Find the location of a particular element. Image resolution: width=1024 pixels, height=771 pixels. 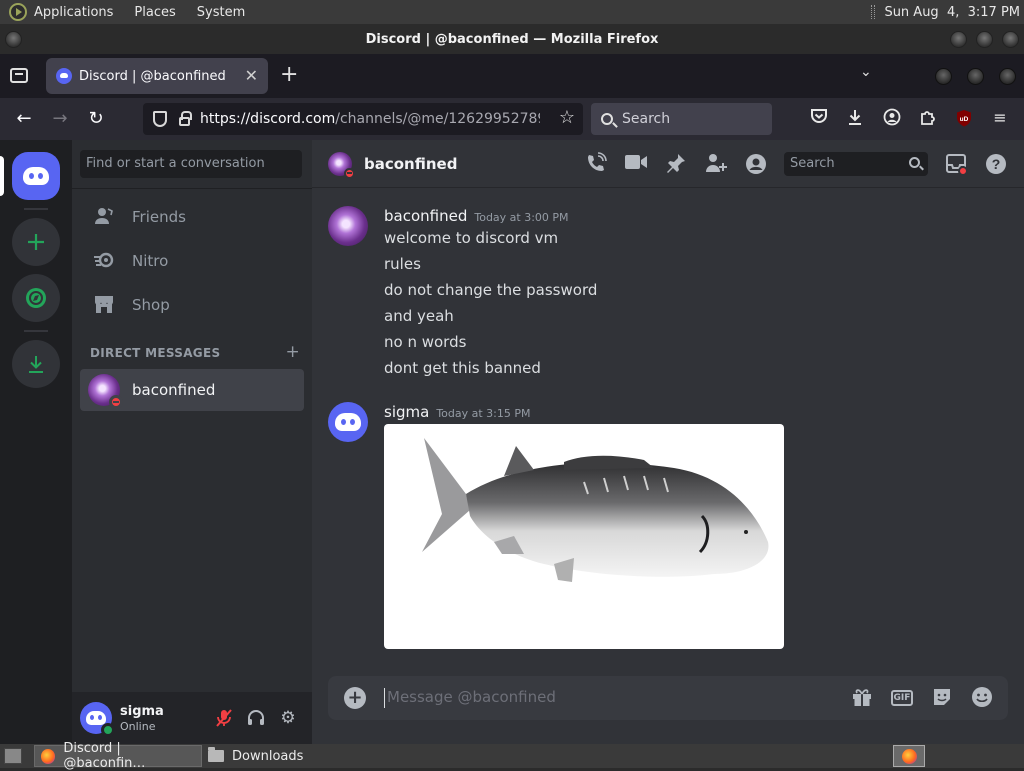

fish-image is located at coordinates (595, 510).